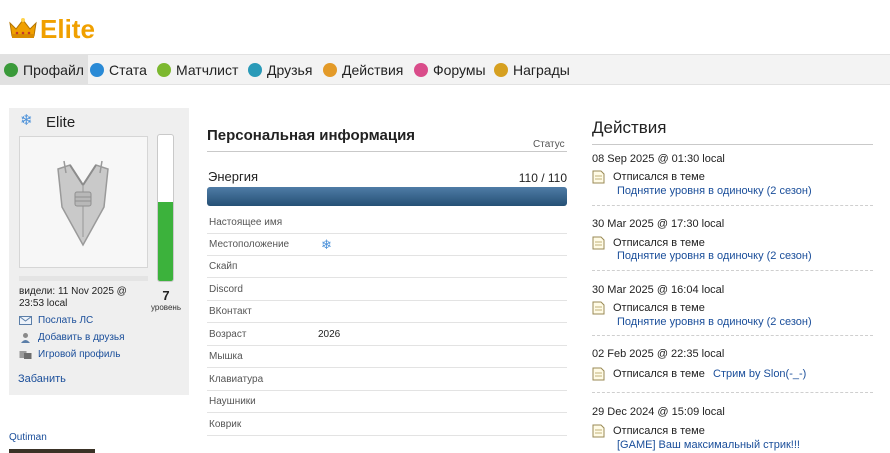 The image size is (890, 453). I want to click on energy-bar, so click(387, 196).